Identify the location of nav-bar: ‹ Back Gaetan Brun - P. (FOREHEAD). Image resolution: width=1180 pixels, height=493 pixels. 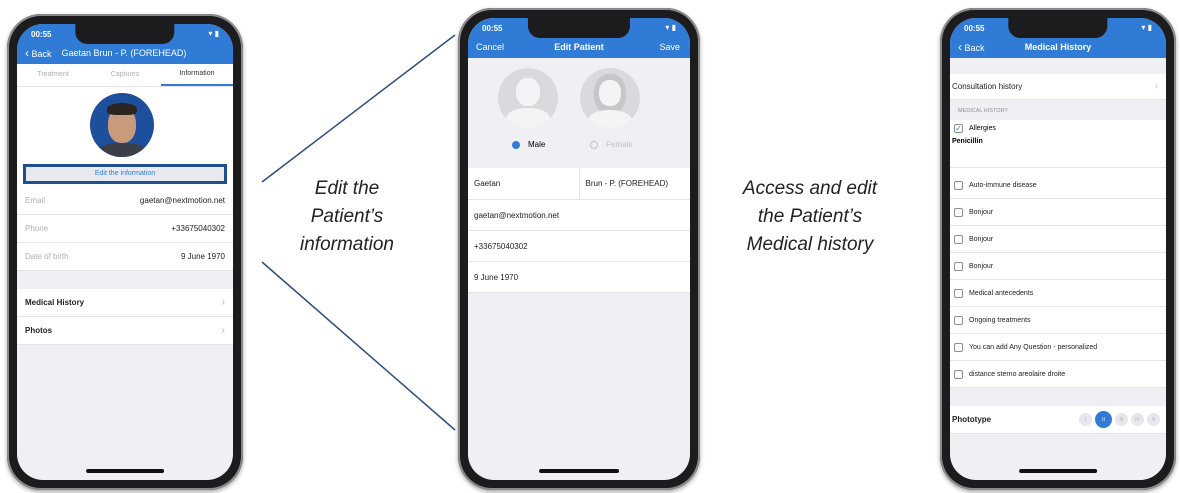
(125, 53).